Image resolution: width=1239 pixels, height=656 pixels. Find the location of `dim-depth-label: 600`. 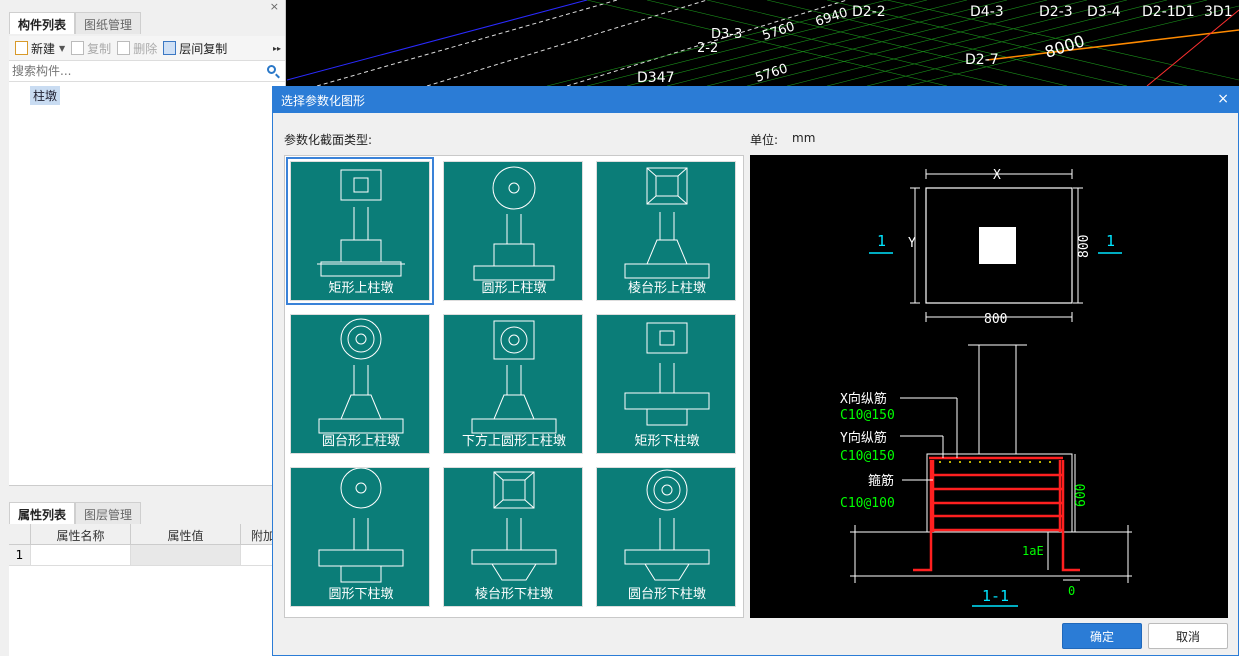

dim-depth-label: 600 is located at coordinates (1081, 495).